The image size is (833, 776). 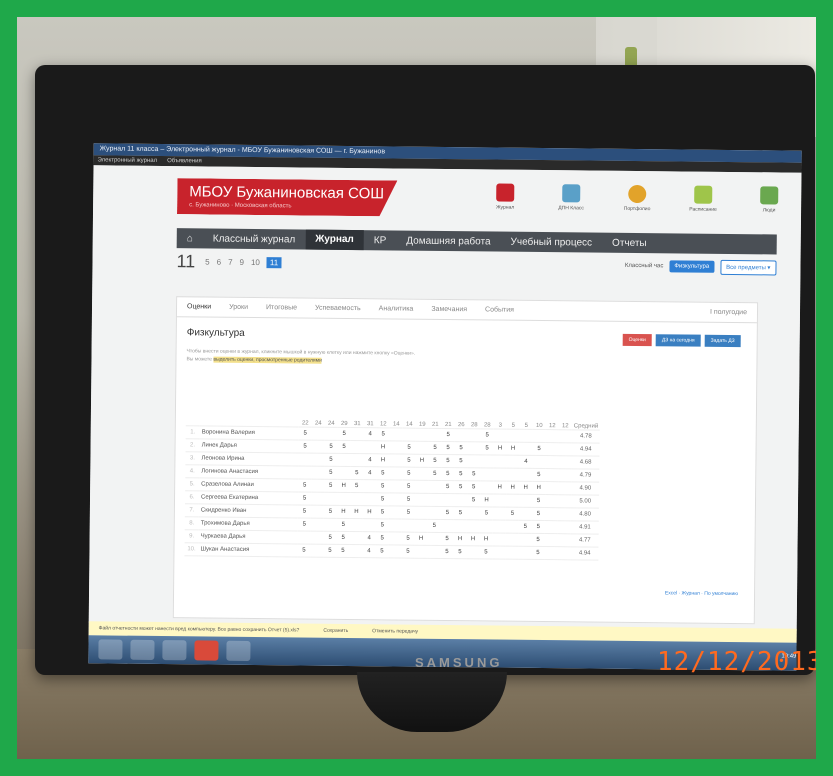 I want to click on grade-6: 6, so click(x=219, y=261).